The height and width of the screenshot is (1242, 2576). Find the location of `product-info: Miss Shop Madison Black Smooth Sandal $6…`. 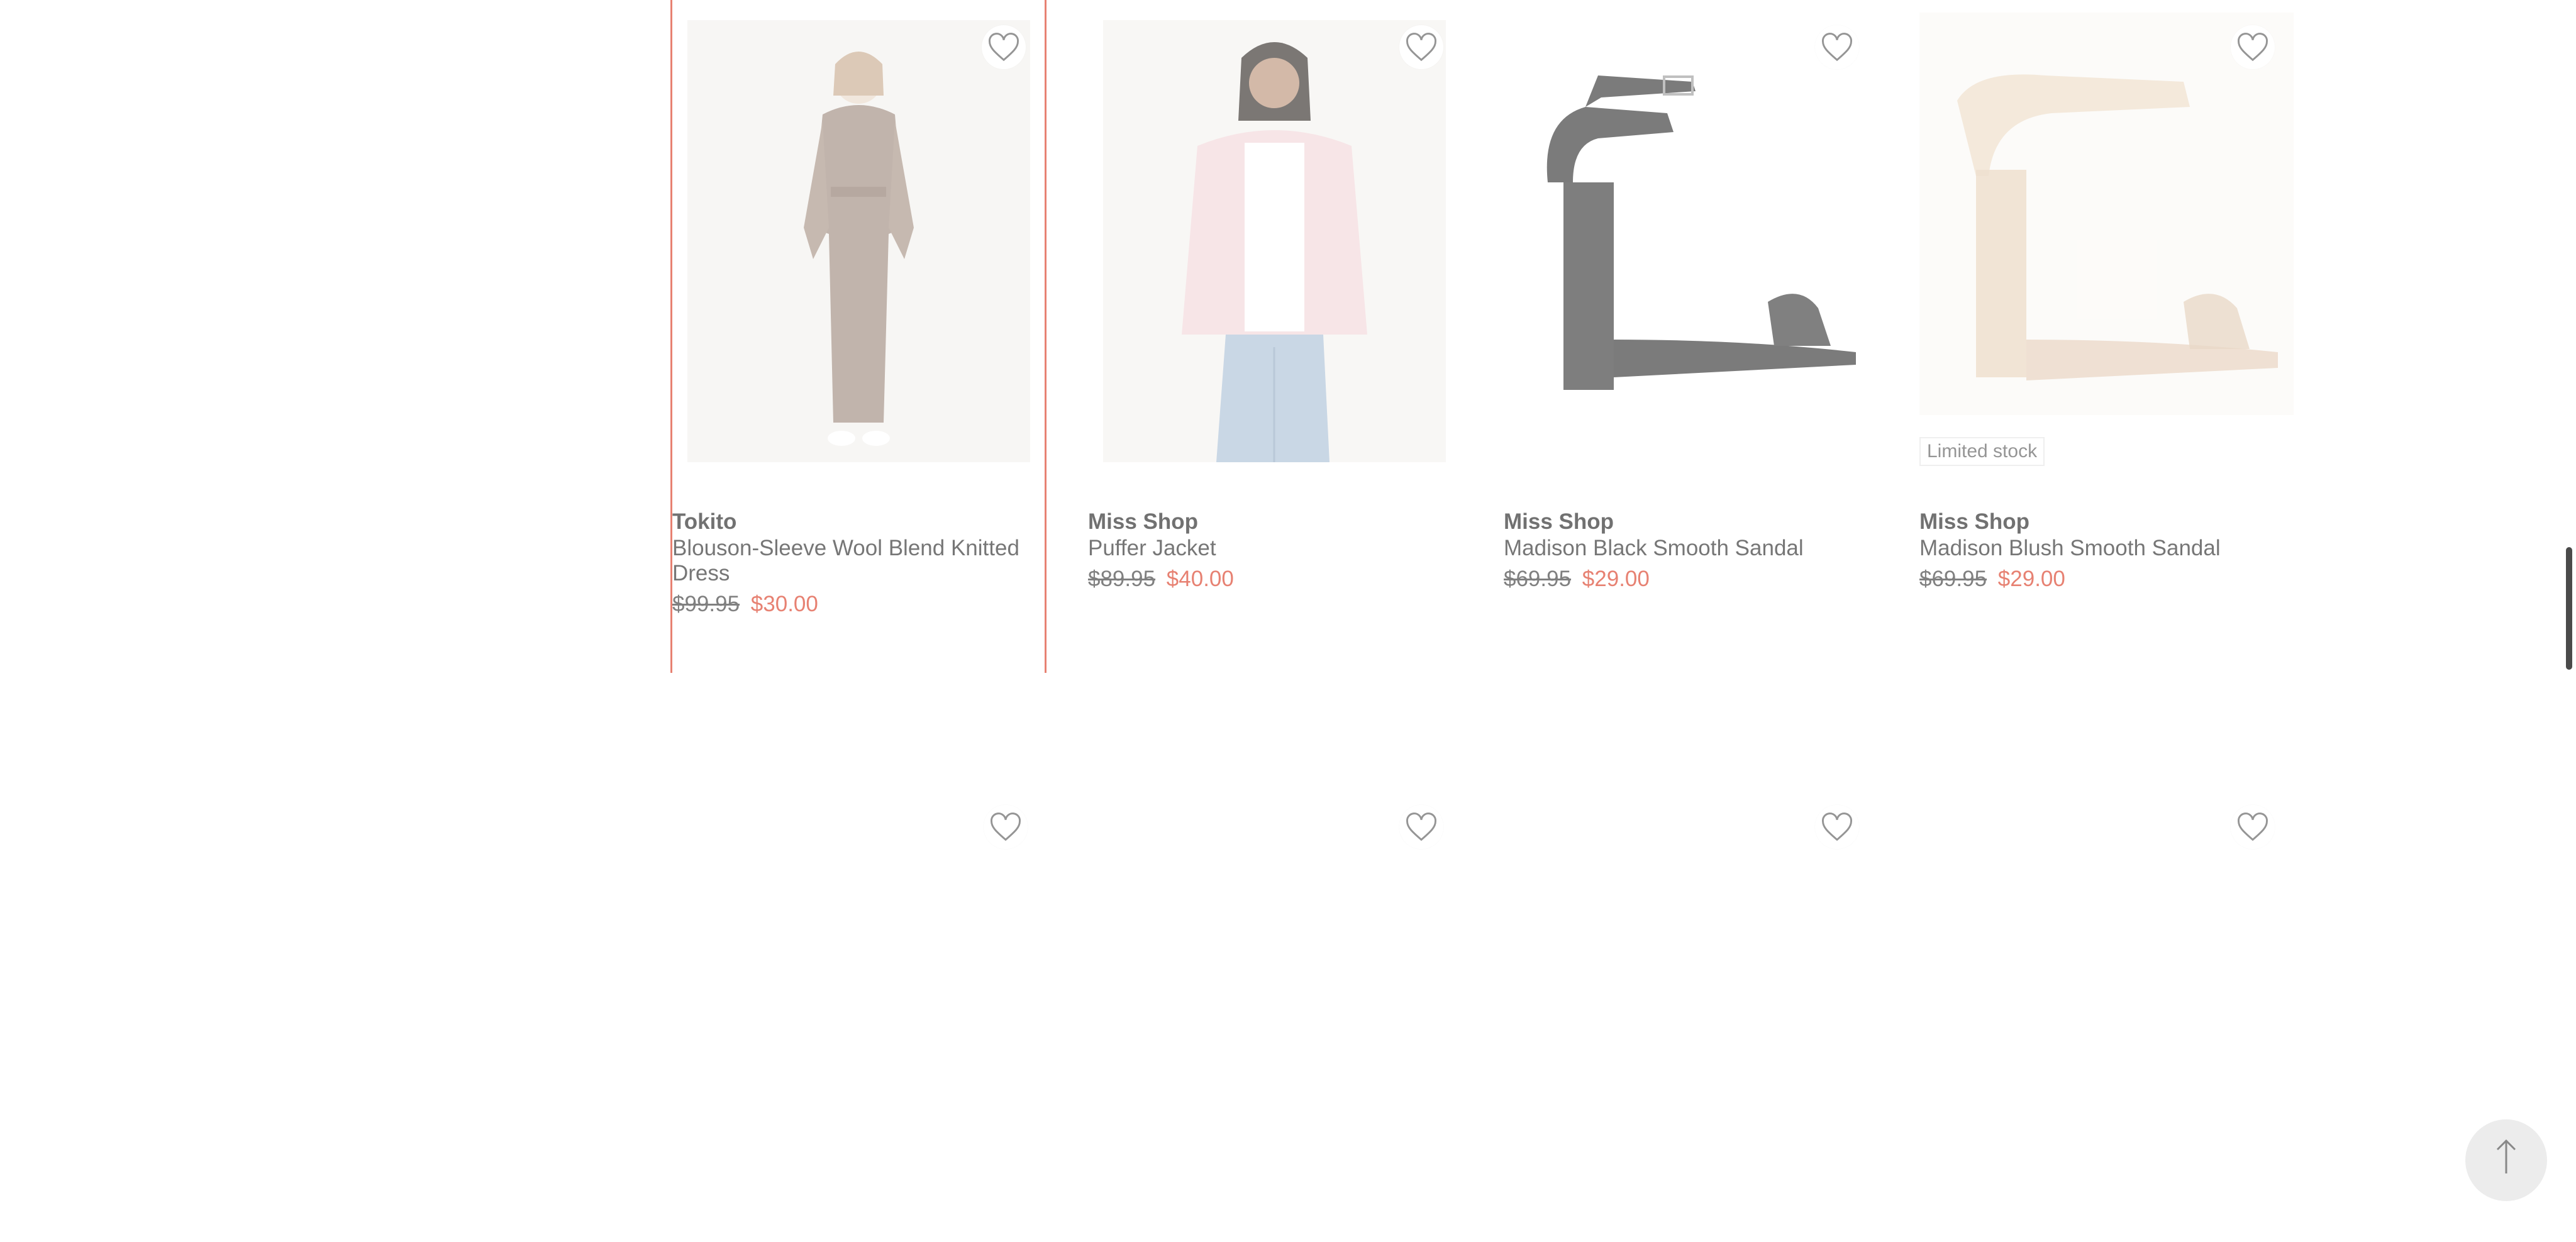

product-info: Miss Shop Madison Black Smooth Sandal $6… is located at coordinates (1691, 551).